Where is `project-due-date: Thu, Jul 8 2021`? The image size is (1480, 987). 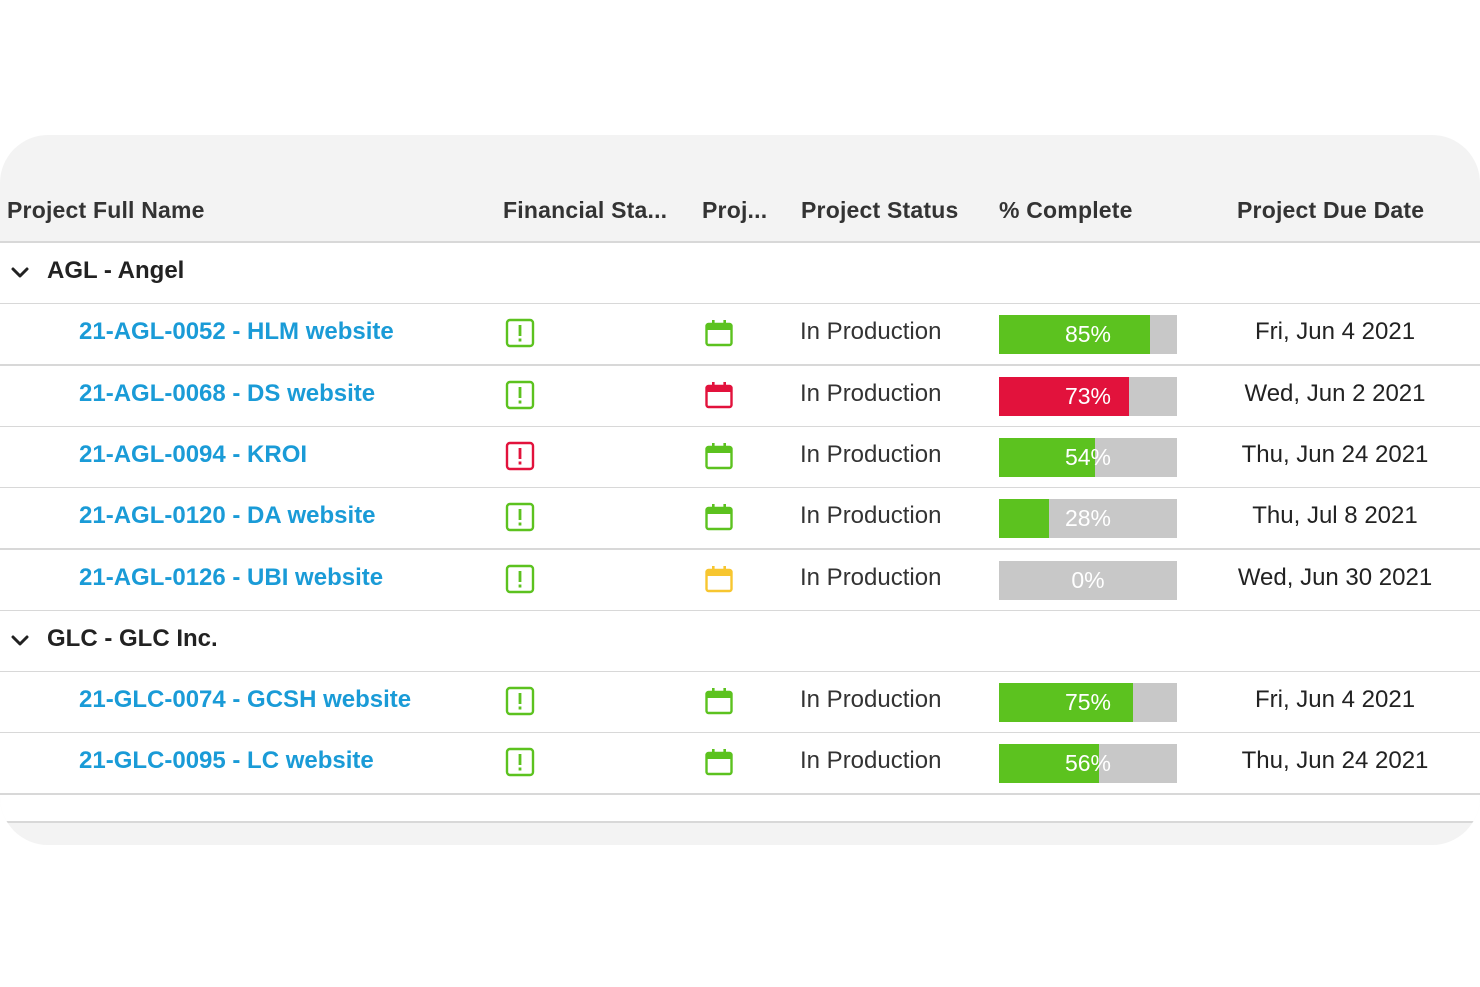 project-due-date: Thu, Jul 8 2021 is located at coordinates (1335, 516).